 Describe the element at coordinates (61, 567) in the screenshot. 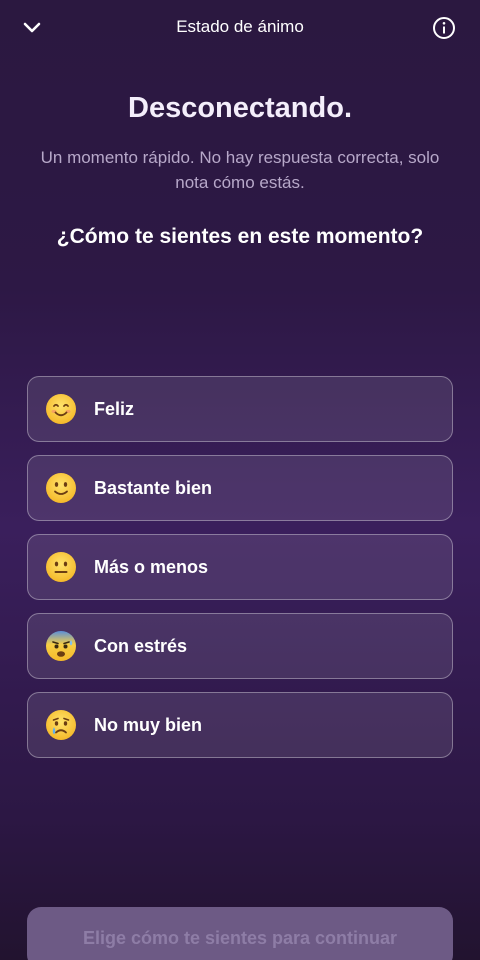

I see `neutral-face-icon` at that location.